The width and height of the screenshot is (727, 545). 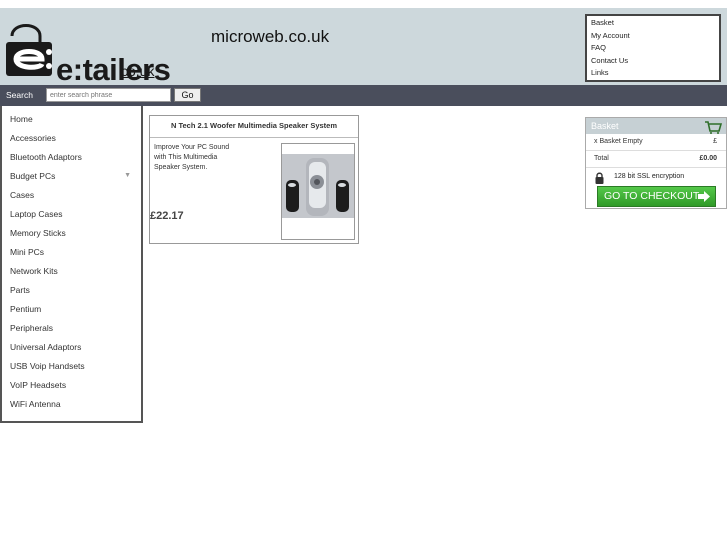 I want to click on sidebar-item-universal-adaptors: Universal Adaptors, so click(x=71, y=348).